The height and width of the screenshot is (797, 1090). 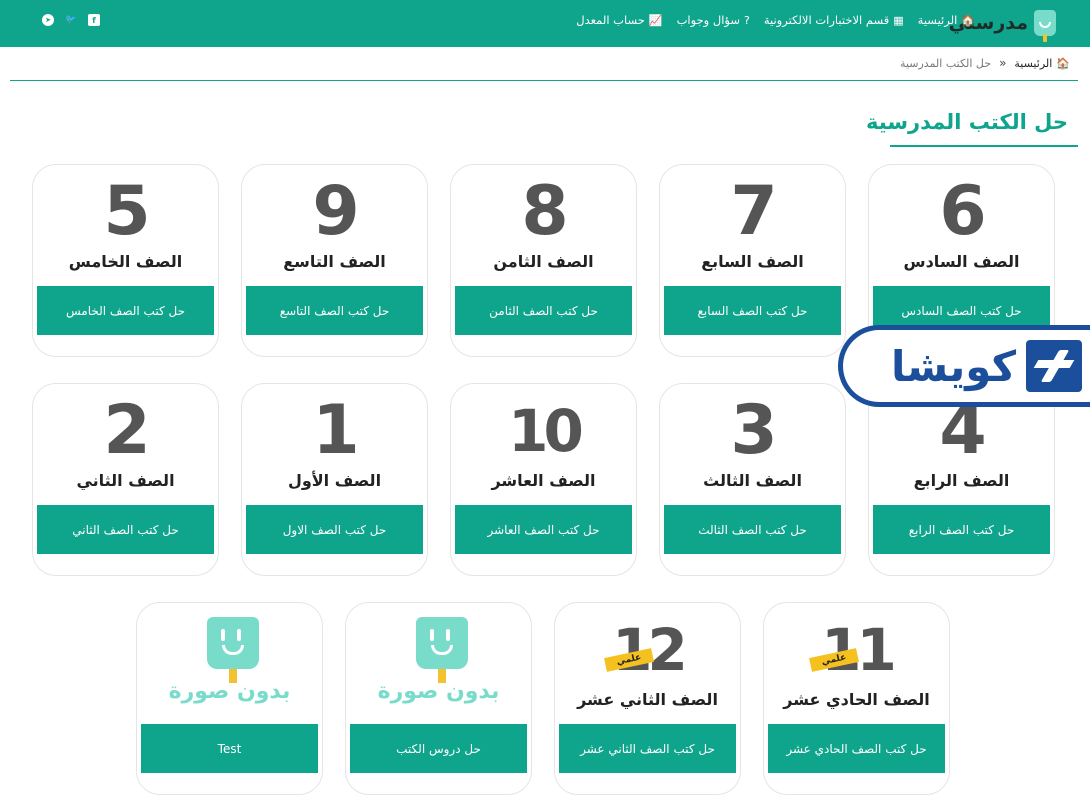 I want to click on solve-books-button: حل كتب الصف الثاني عشر, so click(x=647, y=748).